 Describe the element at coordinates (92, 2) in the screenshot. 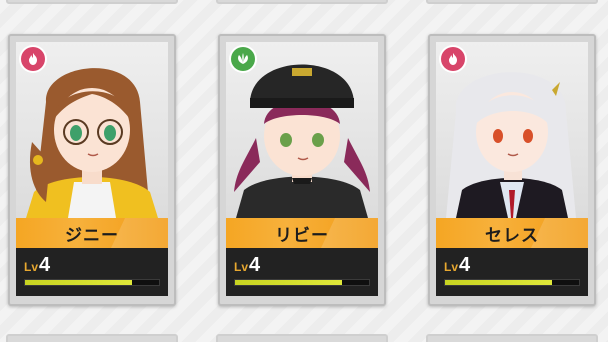

I see `partial-card-top-left` at that location.